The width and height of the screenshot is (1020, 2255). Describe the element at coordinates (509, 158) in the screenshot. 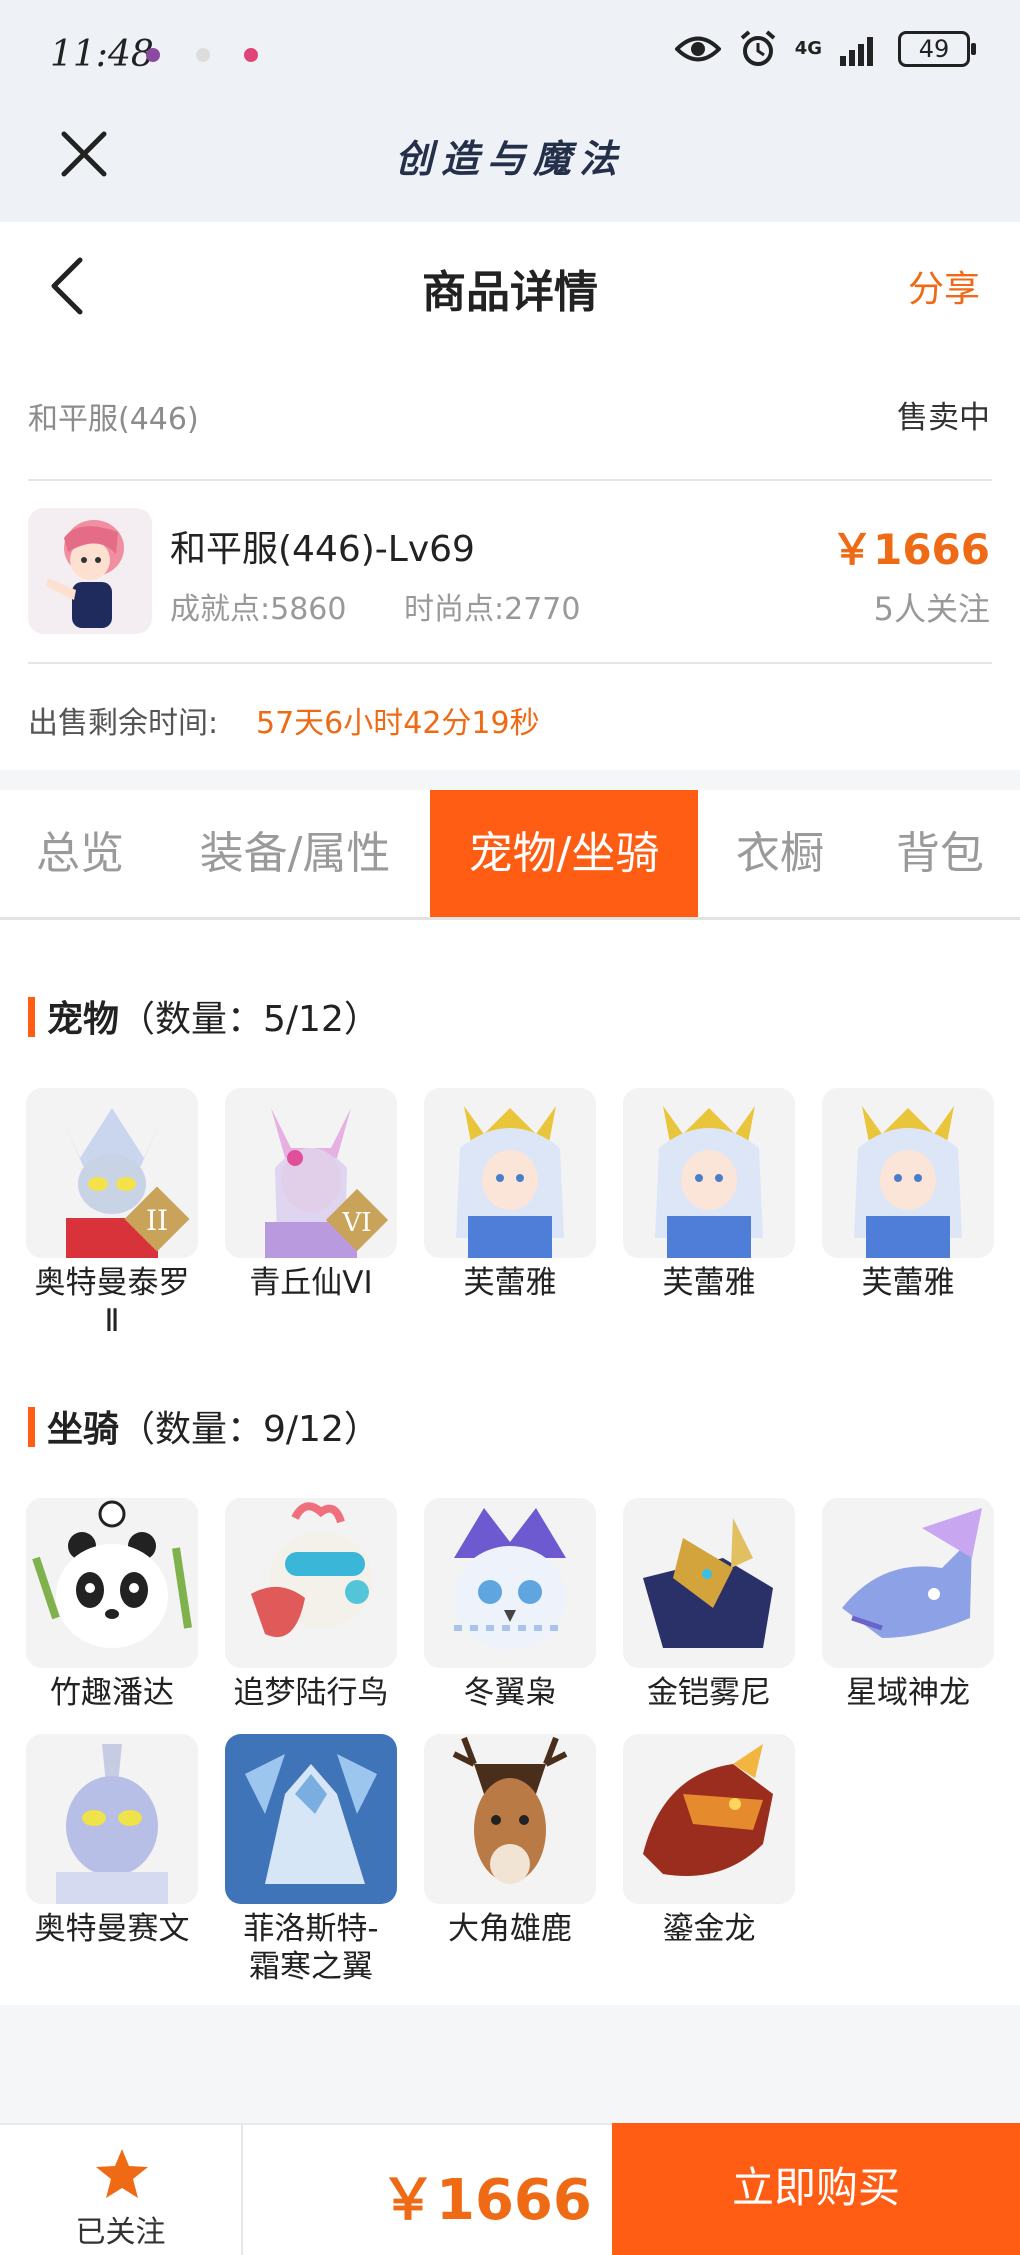

I see `app-title: 创造与魔法` at that location.